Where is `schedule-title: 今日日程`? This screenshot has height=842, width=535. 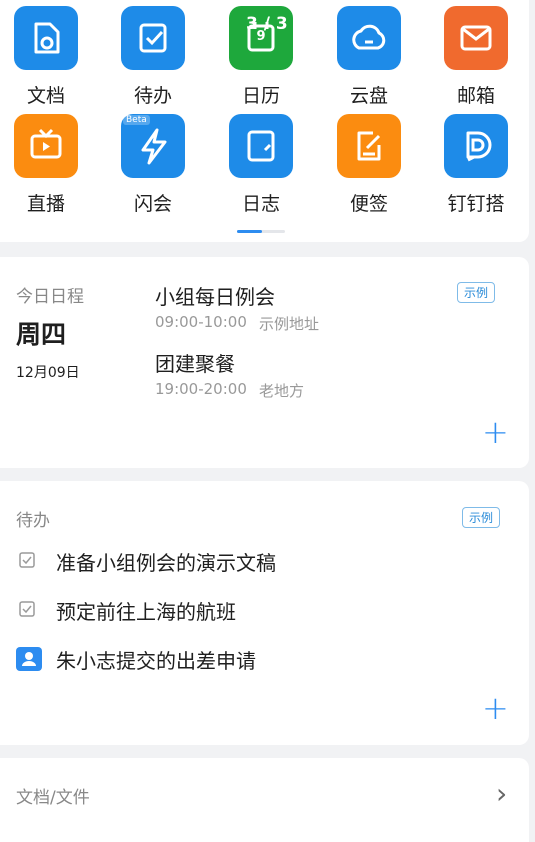 schedule-title: 今日日程 is located at coordinates (50, 297).